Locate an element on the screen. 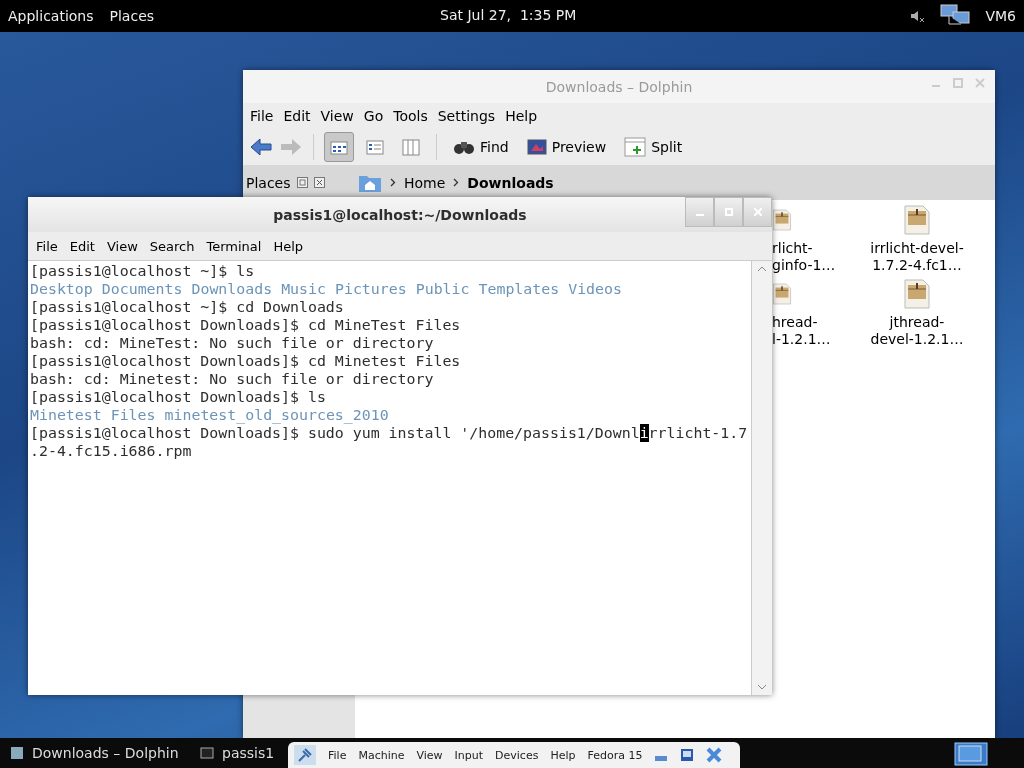 This screenshot has width=1024, height=768. taskbar-button: passis1 is located at coordinates (237, 753).